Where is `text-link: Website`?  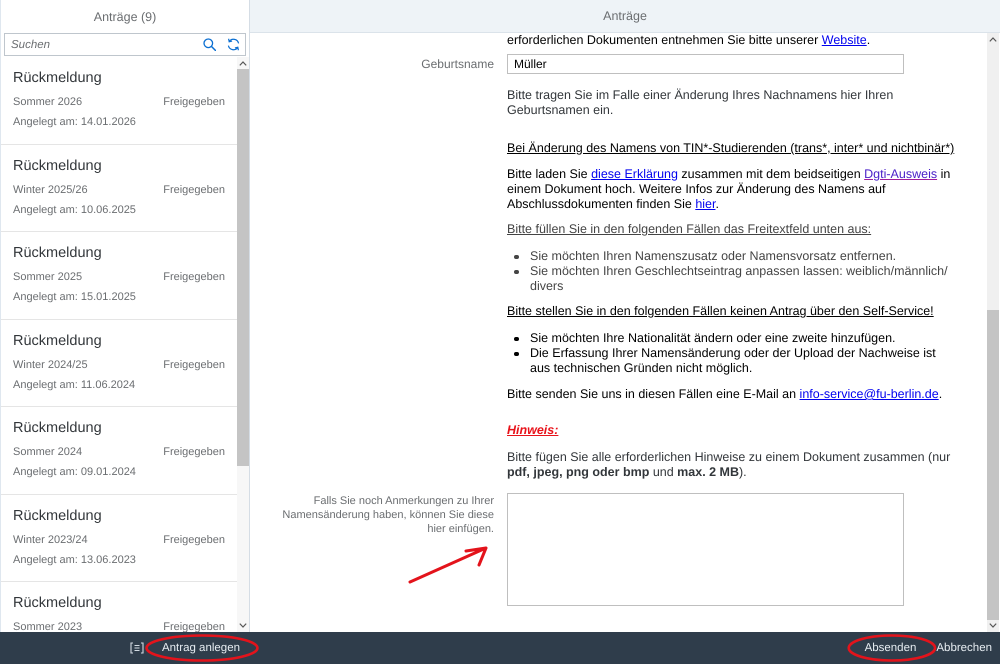 text-link: Website is located at coordinates (844, 40).